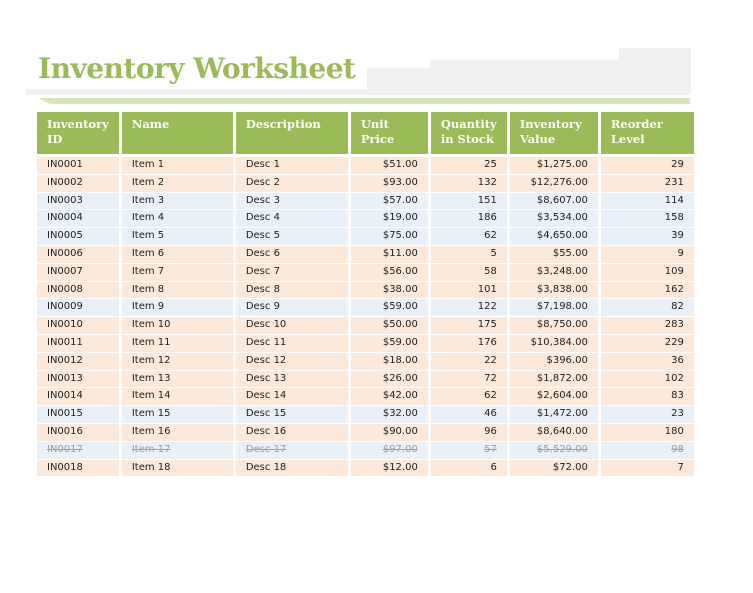 Image resolution: width=753 pixels, height=593 pixels. I want to click on cell-quantity: 22, so click(468, 361).